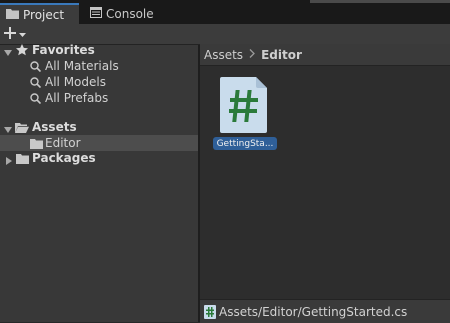 Image resolution: width=450 pixels, height=323 pixels. Describe the element at coordinates (63, 50) in the screenshot. I see `tree-item-label: Favorites` at that location.